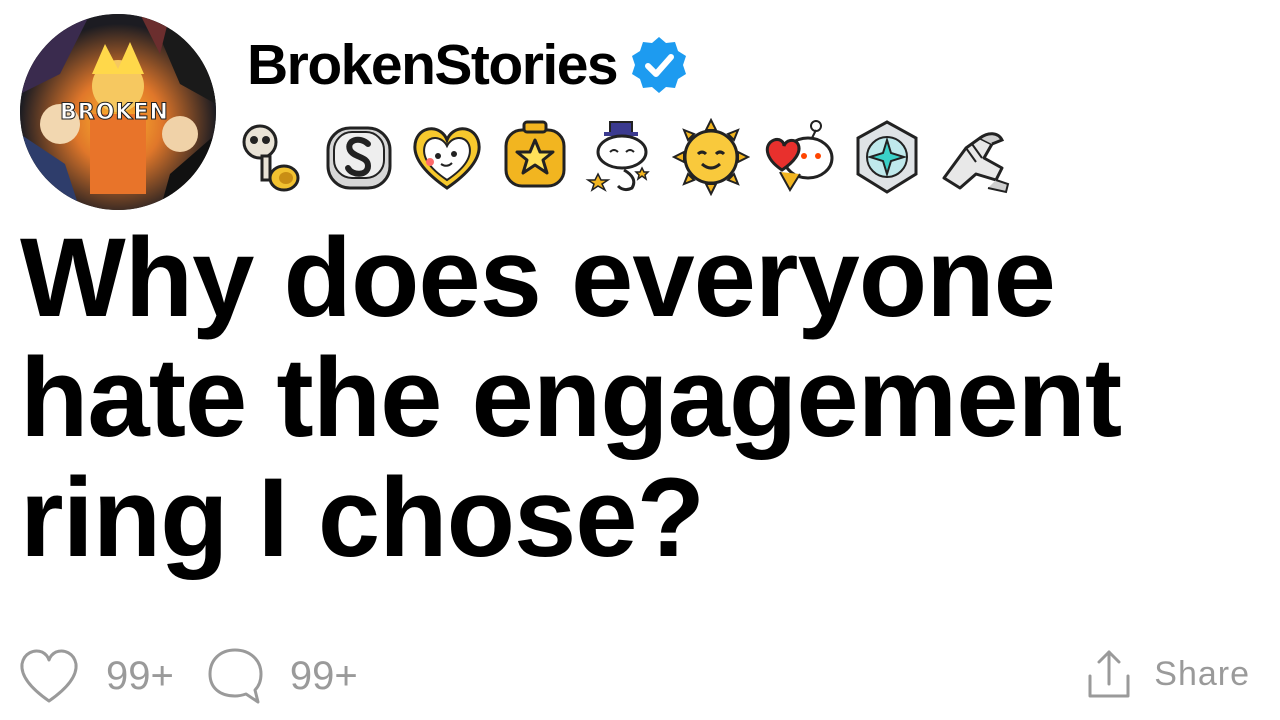 This screenshot has height=720, width=1280. Describe the element at coordinates (359, 157) in the screenshot. I see `silver-award-icon` at that location.